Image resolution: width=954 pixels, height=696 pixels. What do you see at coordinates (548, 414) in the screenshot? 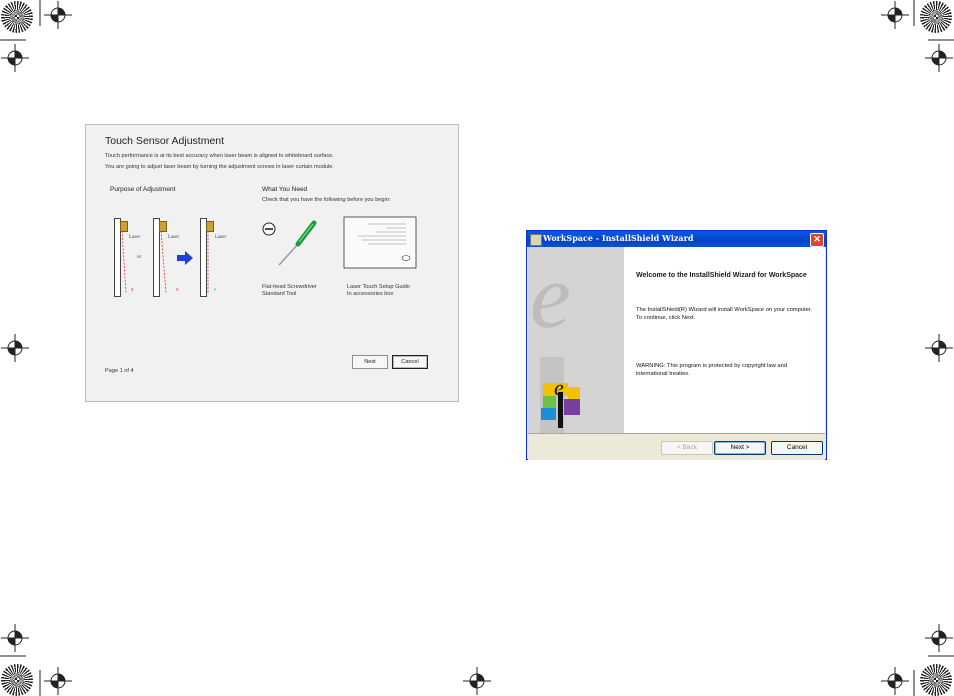
I see `logo-blue-square` at bounding box center [548, 414].